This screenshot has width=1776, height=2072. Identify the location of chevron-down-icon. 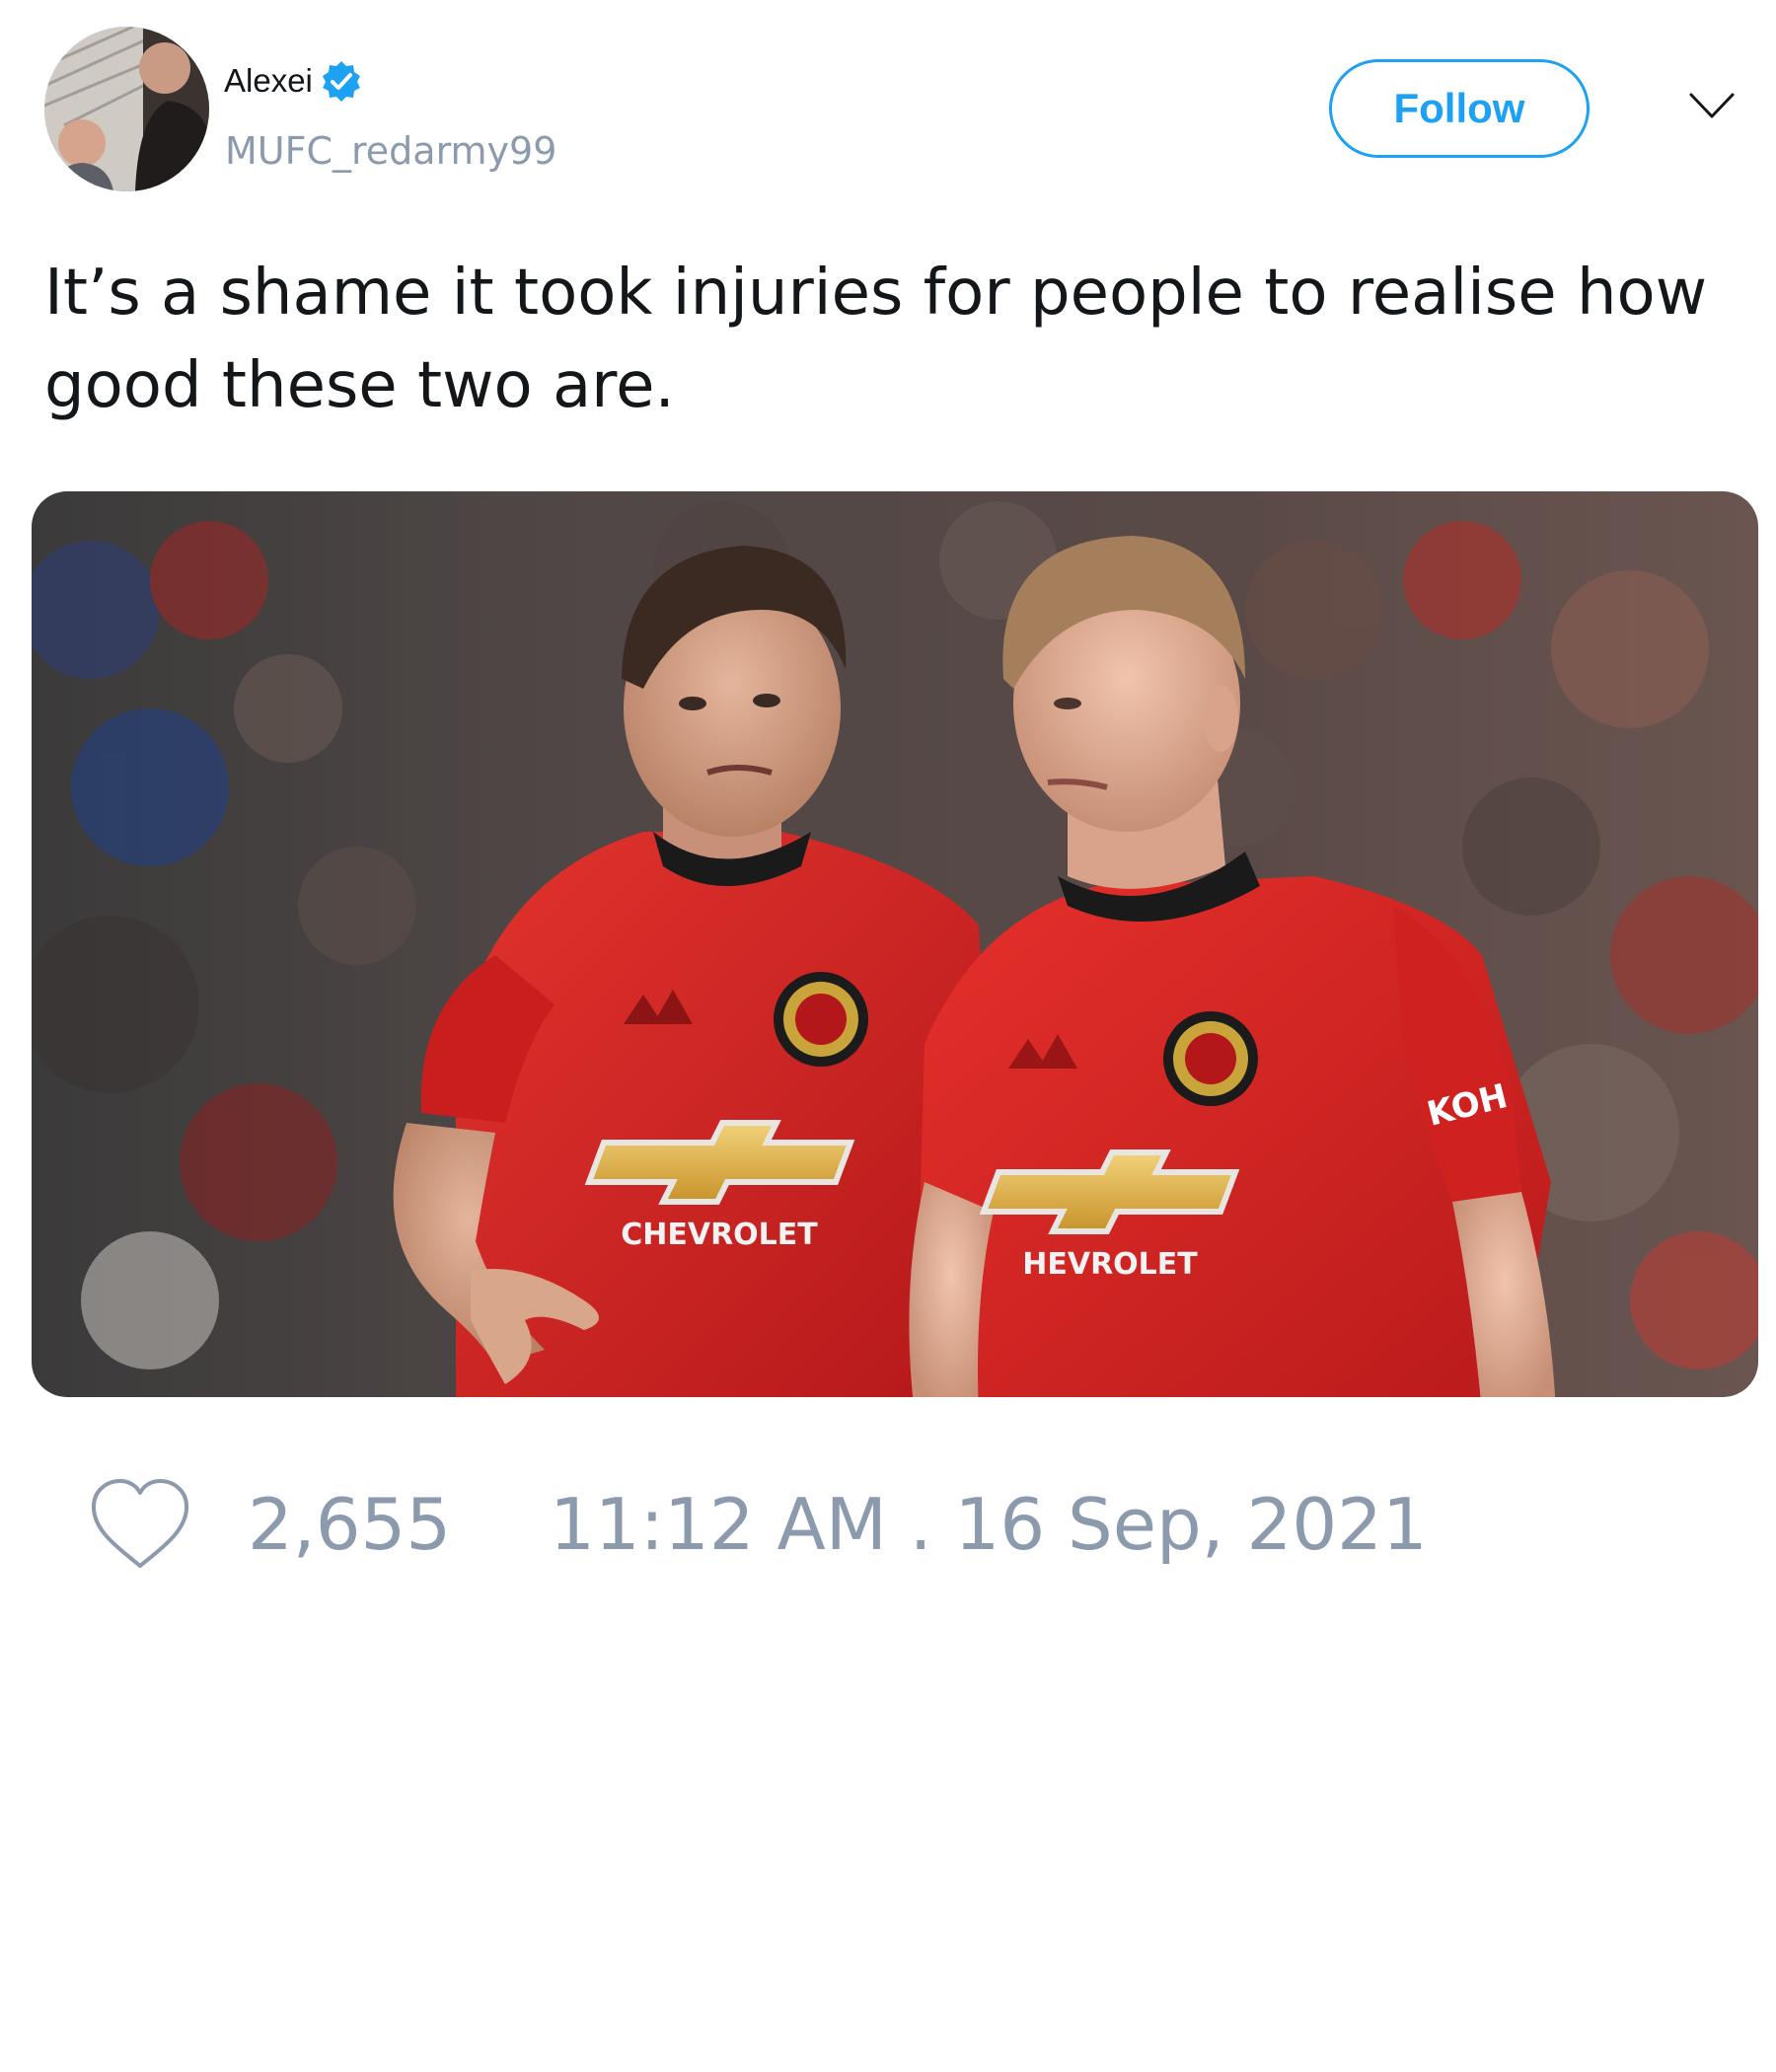
(1712, 106).